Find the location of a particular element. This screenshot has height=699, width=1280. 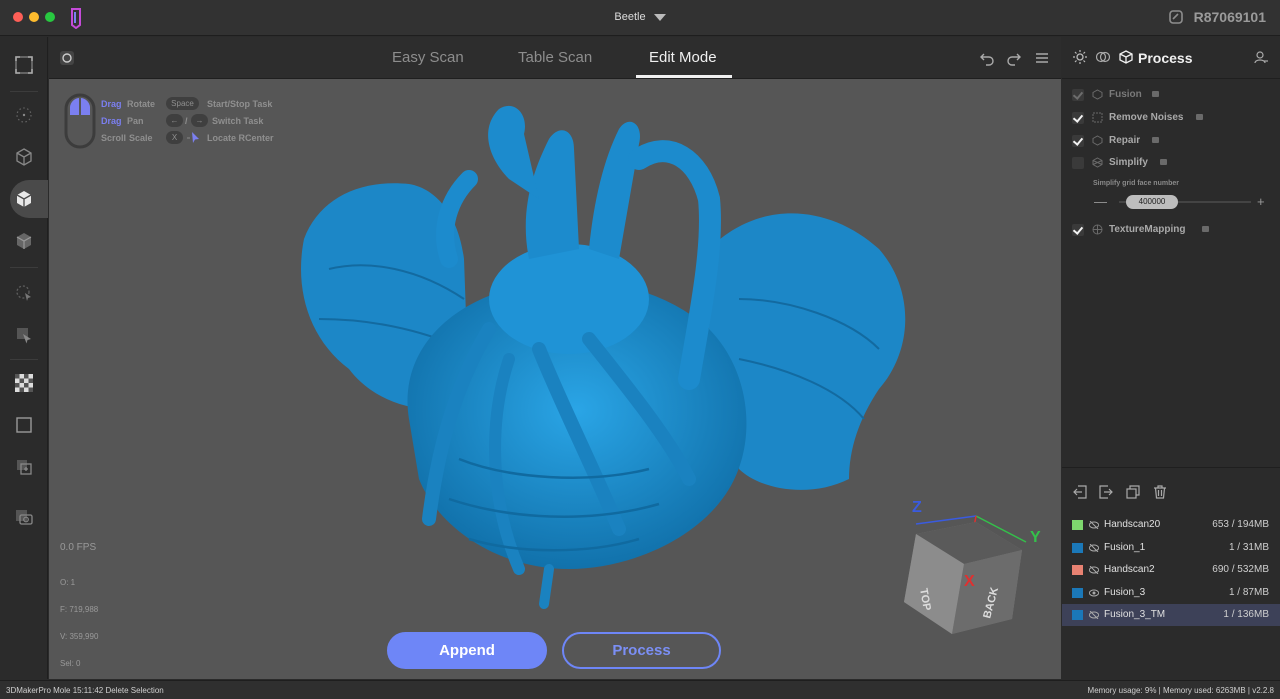

solid-cube-icon is located at coordinates (24, 199).